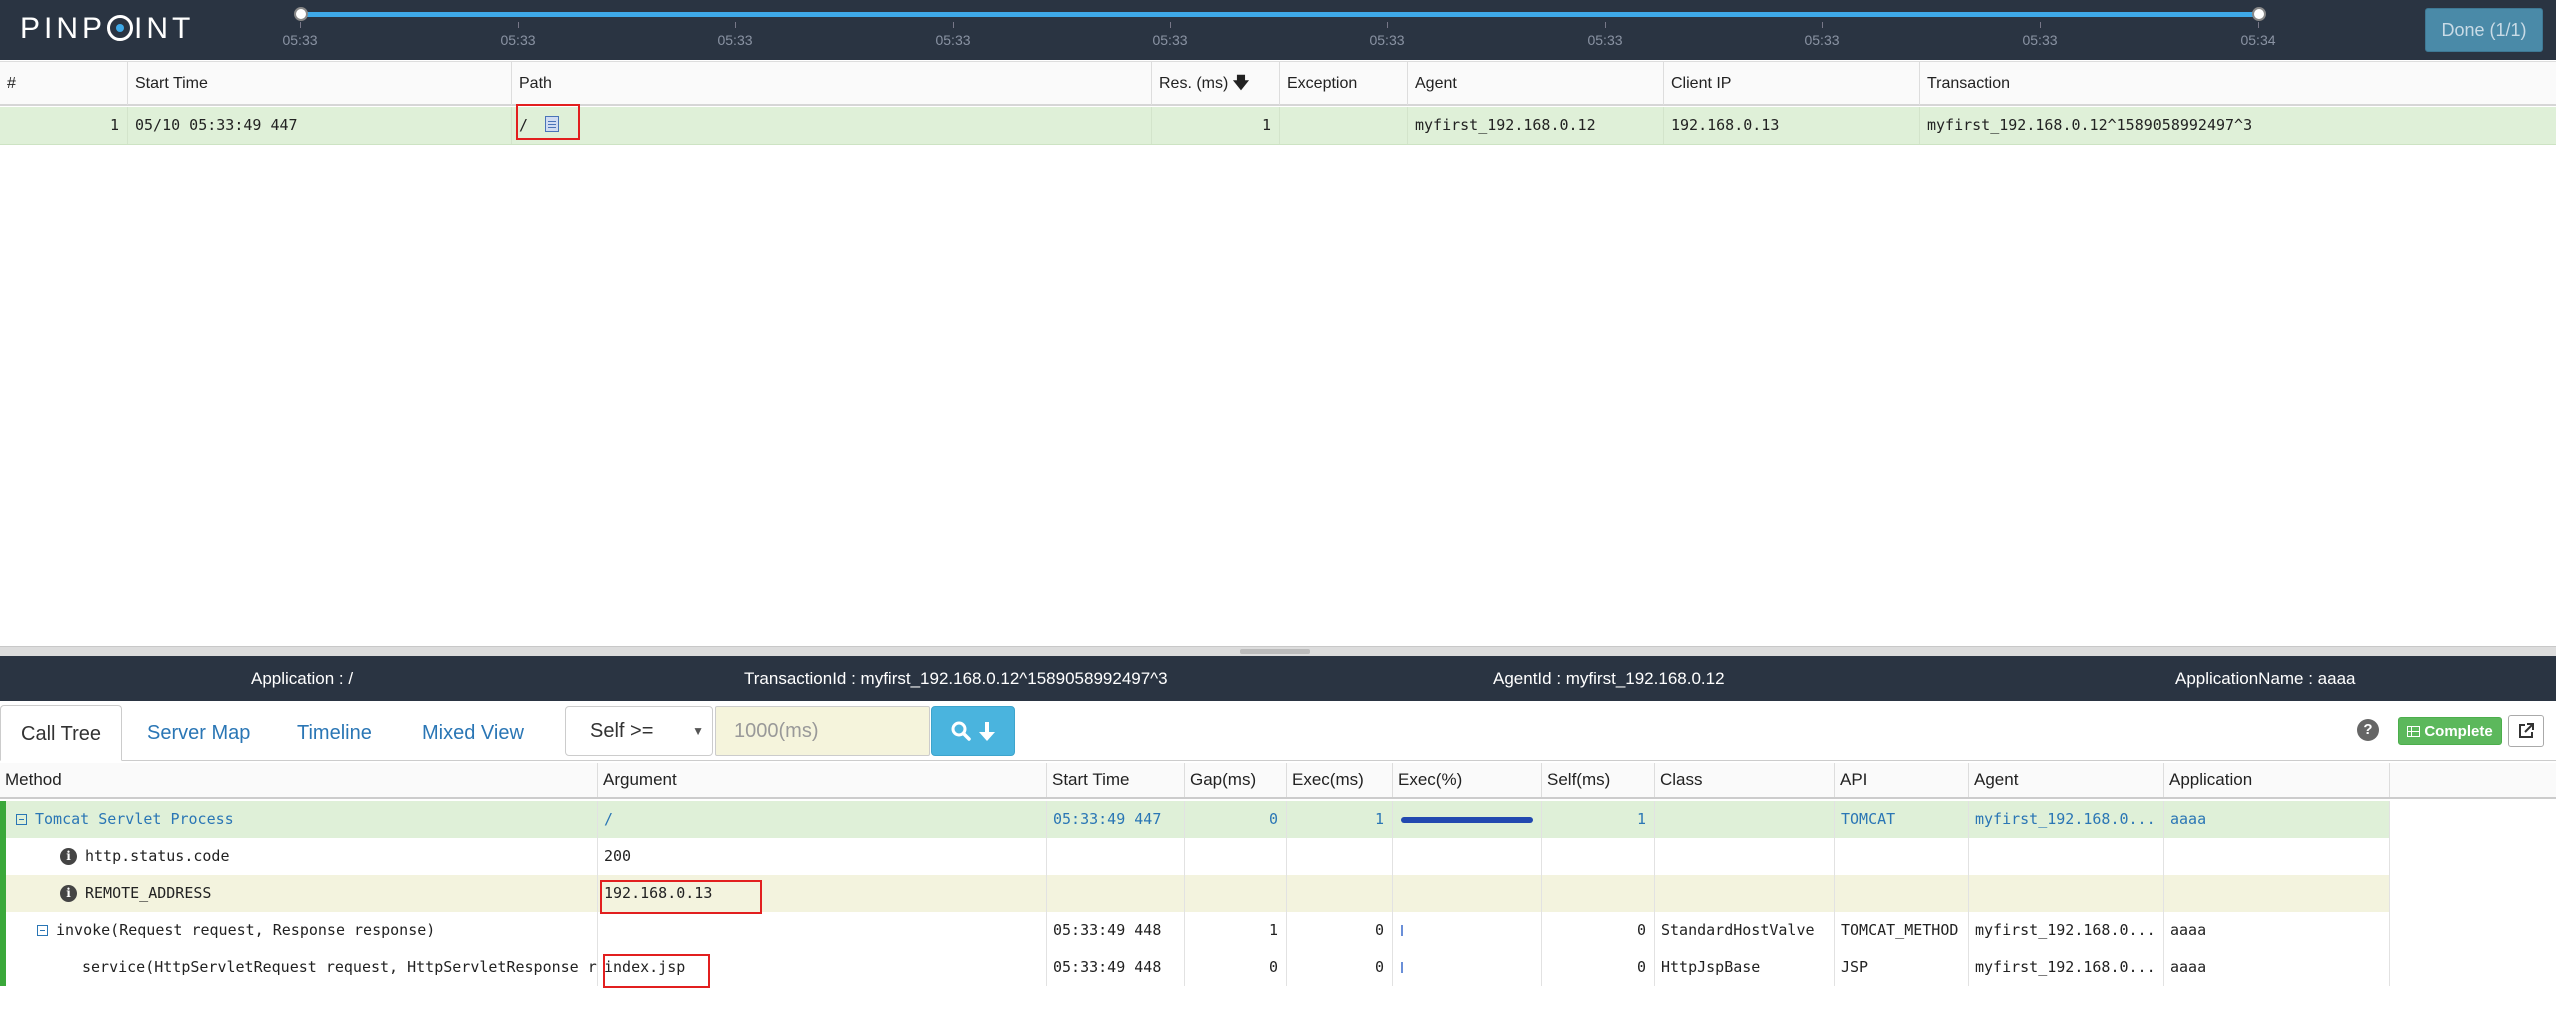 Image resolution: width=2556 pixels, height=1017 pixels. I want to click on external-link-icon, so click(2526, 730).